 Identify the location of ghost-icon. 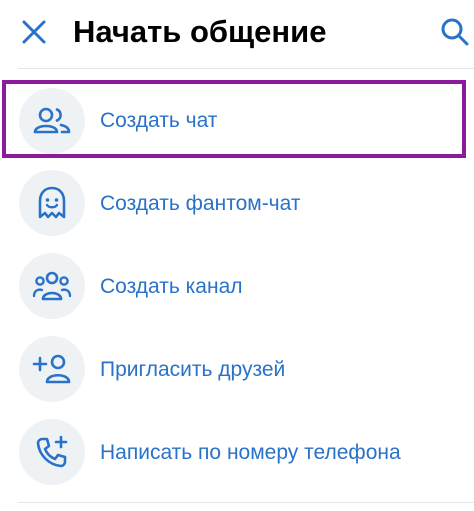
(52, 202).